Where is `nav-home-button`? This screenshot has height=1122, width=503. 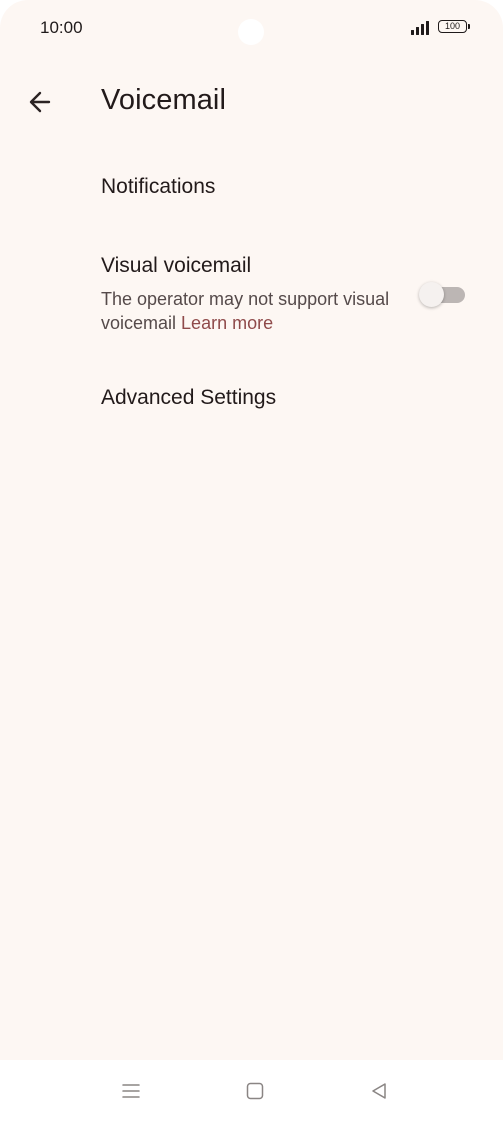 nav-home-button is located at coordinates (255, 1091).